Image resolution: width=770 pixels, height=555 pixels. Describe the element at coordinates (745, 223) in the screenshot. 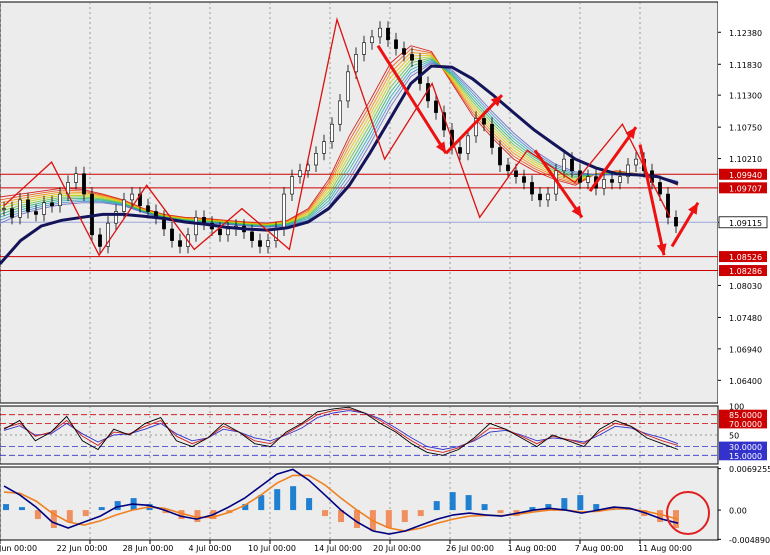

I see `current-price-label: 1.09115` at that location.